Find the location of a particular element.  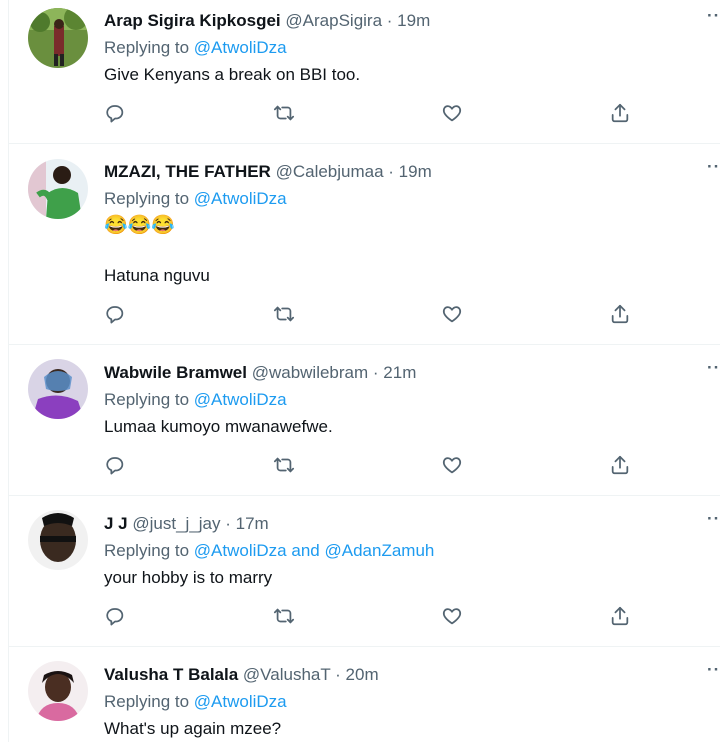

handle: @ArapSigira is located at coordinates (333, 20).